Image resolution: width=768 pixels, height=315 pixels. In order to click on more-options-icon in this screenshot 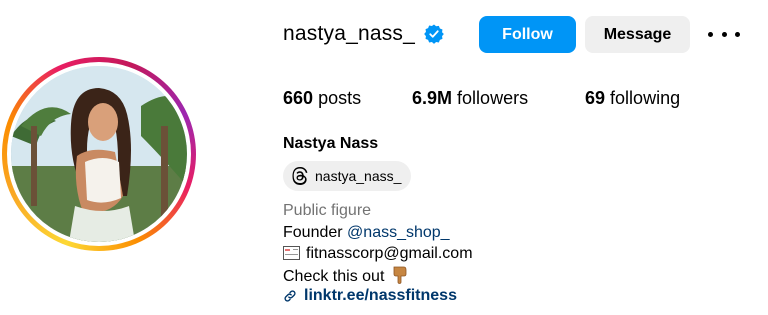, I will do `click(724, 34)`.